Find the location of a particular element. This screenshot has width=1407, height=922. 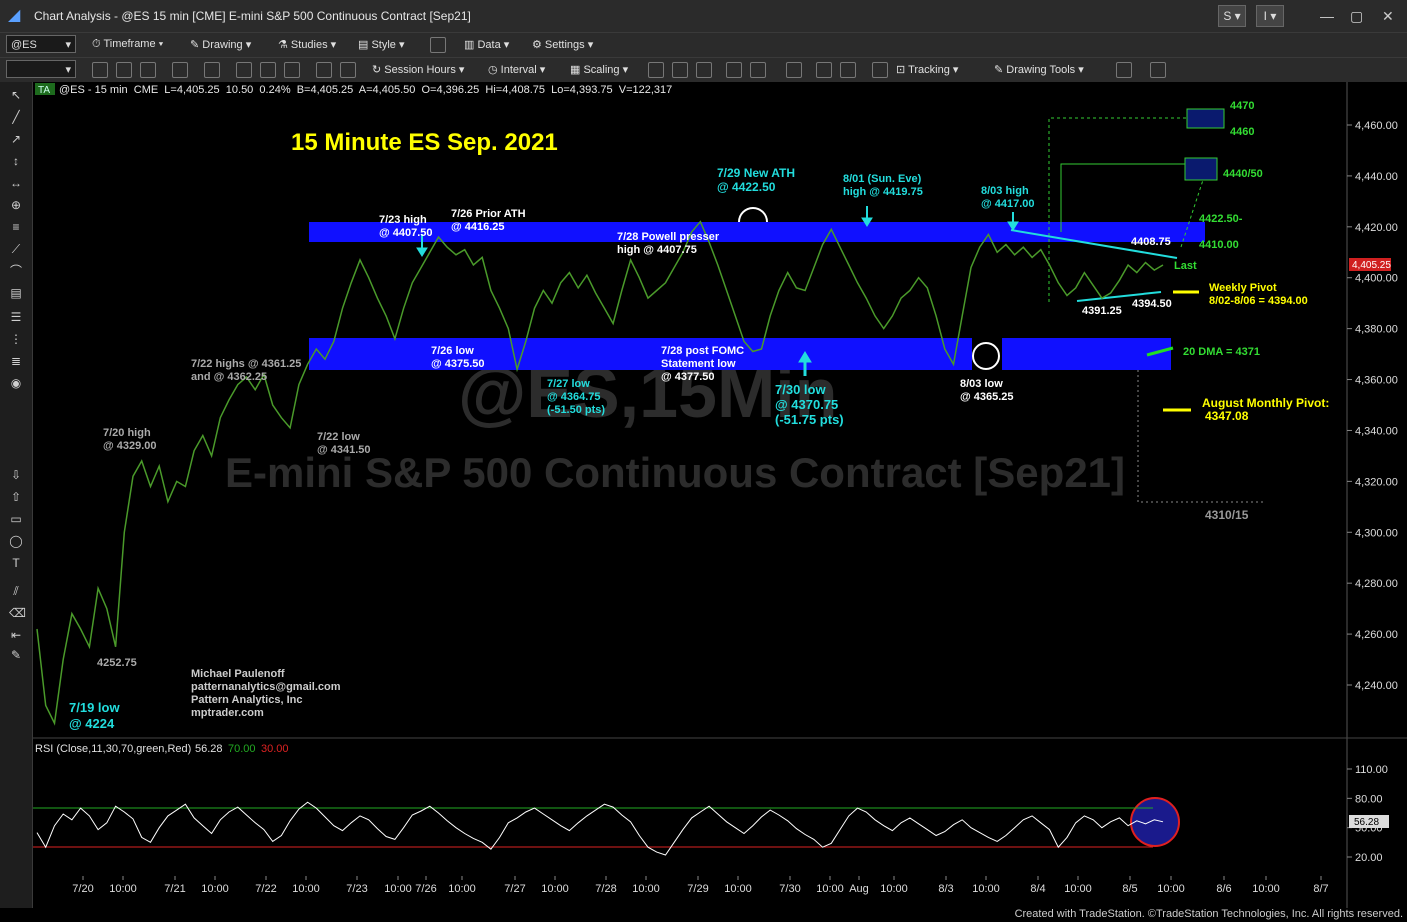

style-menu: ▤ Style ▾ is located at coordinates (381, 44).